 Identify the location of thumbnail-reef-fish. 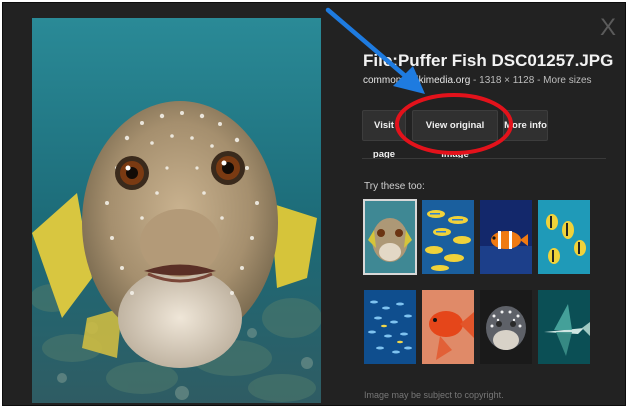
(564, 237).